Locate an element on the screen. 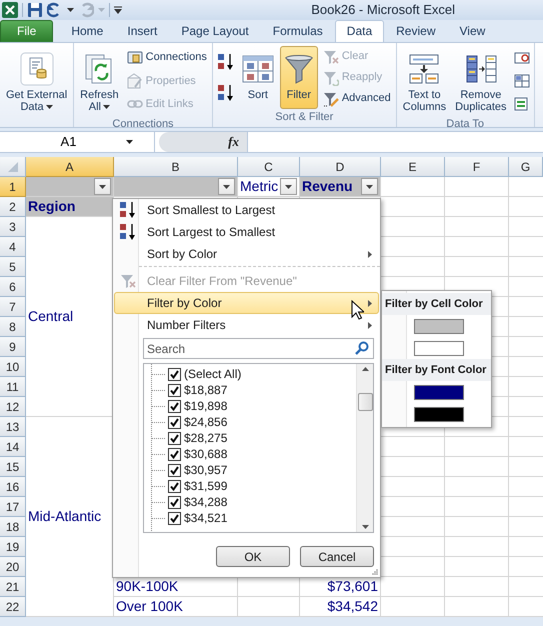  row-header: 19 is located at coordinates (13, 547).